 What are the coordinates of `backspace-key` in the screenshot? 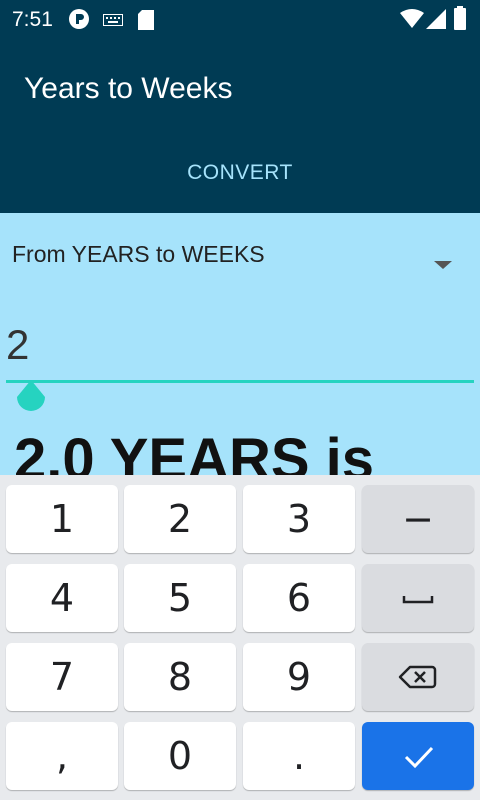 It's located at (418, 677).